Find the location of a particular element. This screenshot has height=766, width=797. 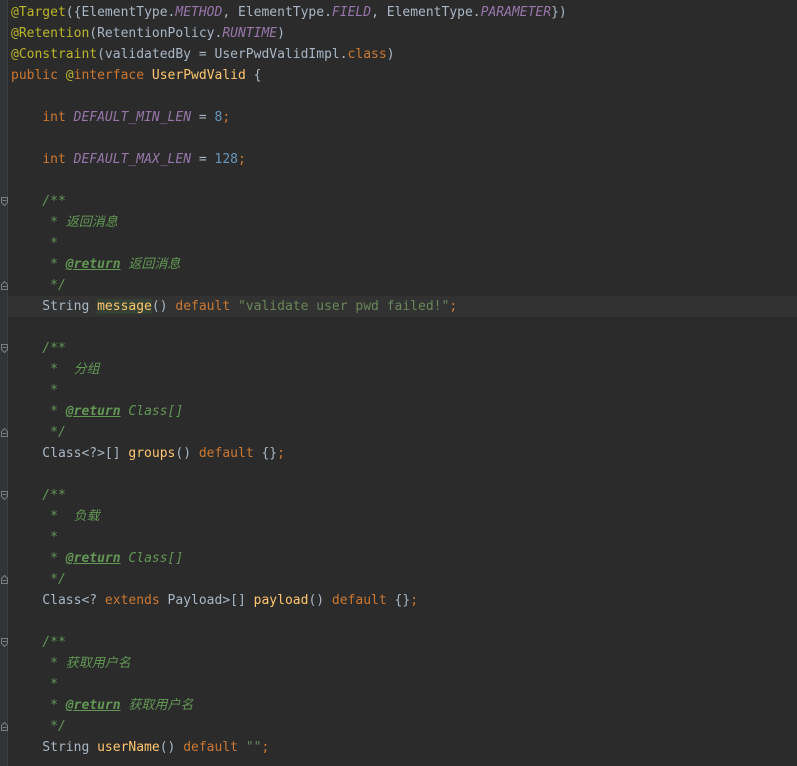

code-token: Payload>[] is located at coordinates (210, 600).